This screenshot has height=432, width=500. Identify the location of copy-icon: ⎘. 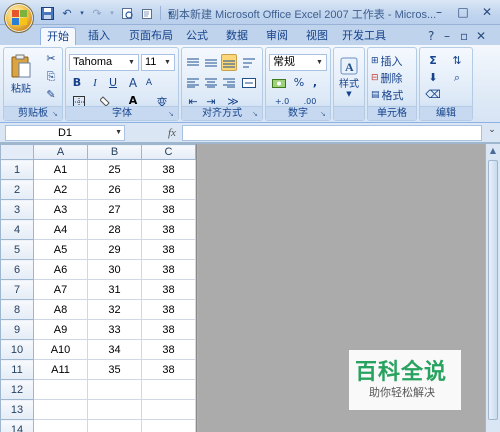
(51, 76).